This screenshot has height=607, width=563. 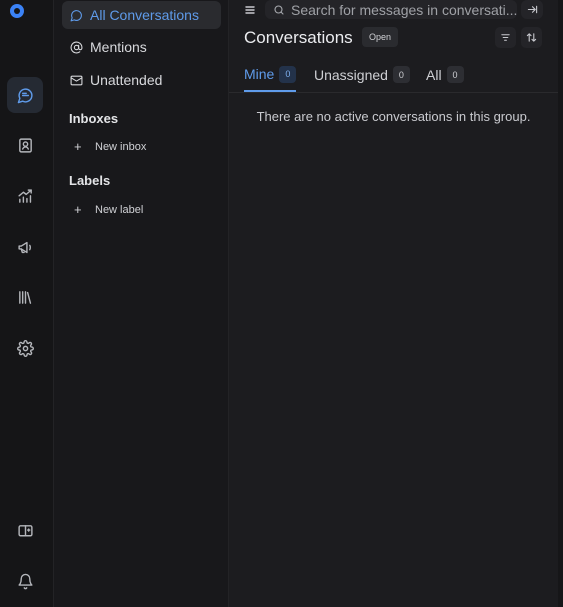 I want to click on filter-icon, so click(x=505, y=37).